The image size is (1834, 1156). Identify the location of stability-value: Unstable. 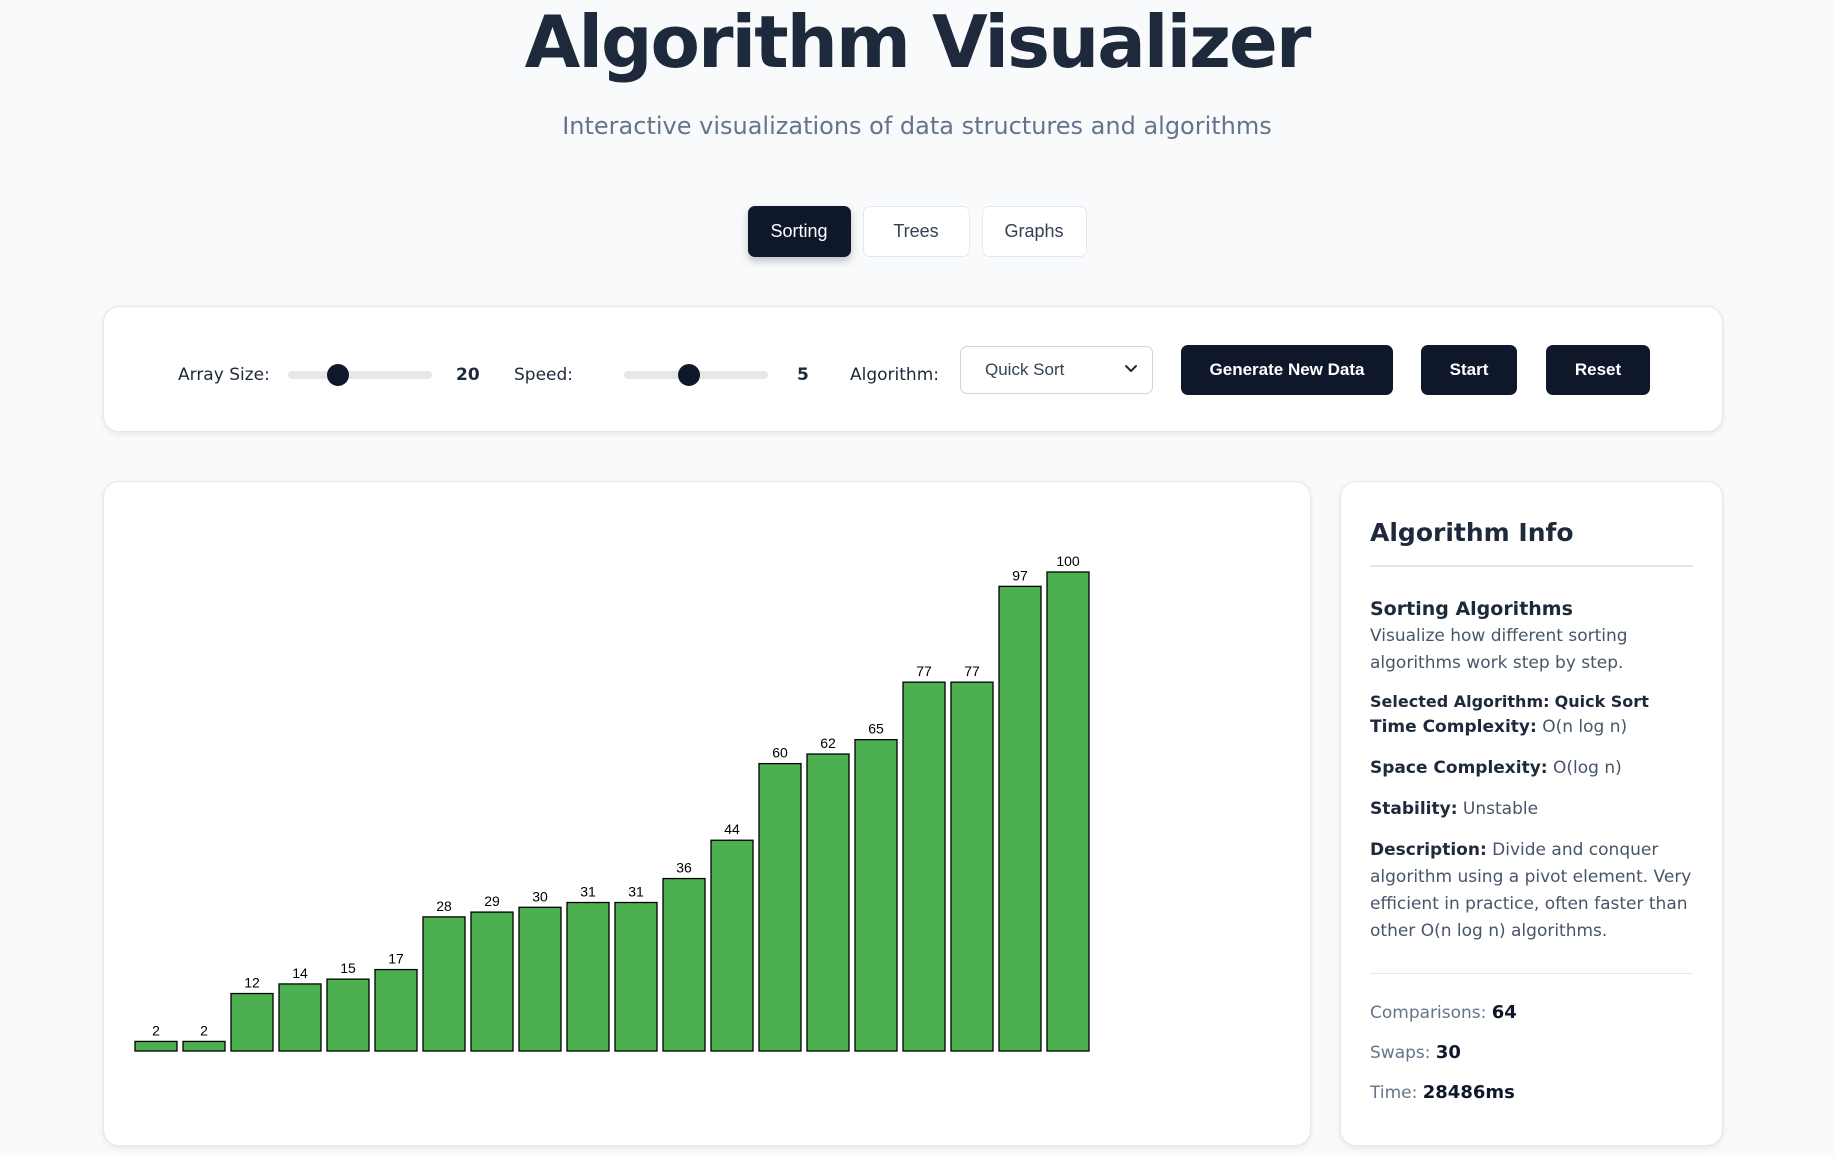
(1500, 809).